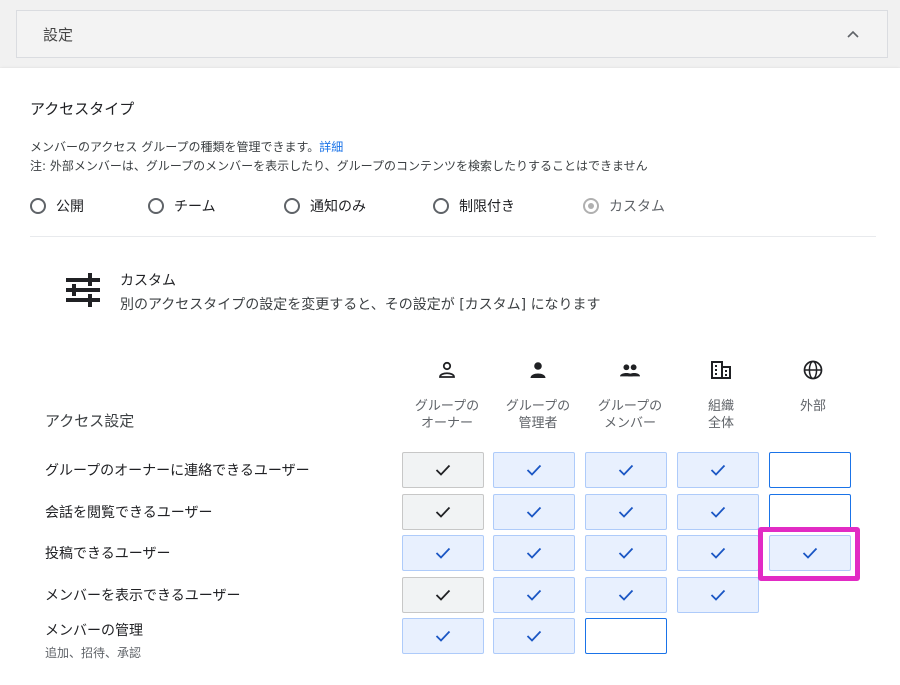 The image size is (900, 685). I want to click on radio-public: 公開, so click(57, 206).